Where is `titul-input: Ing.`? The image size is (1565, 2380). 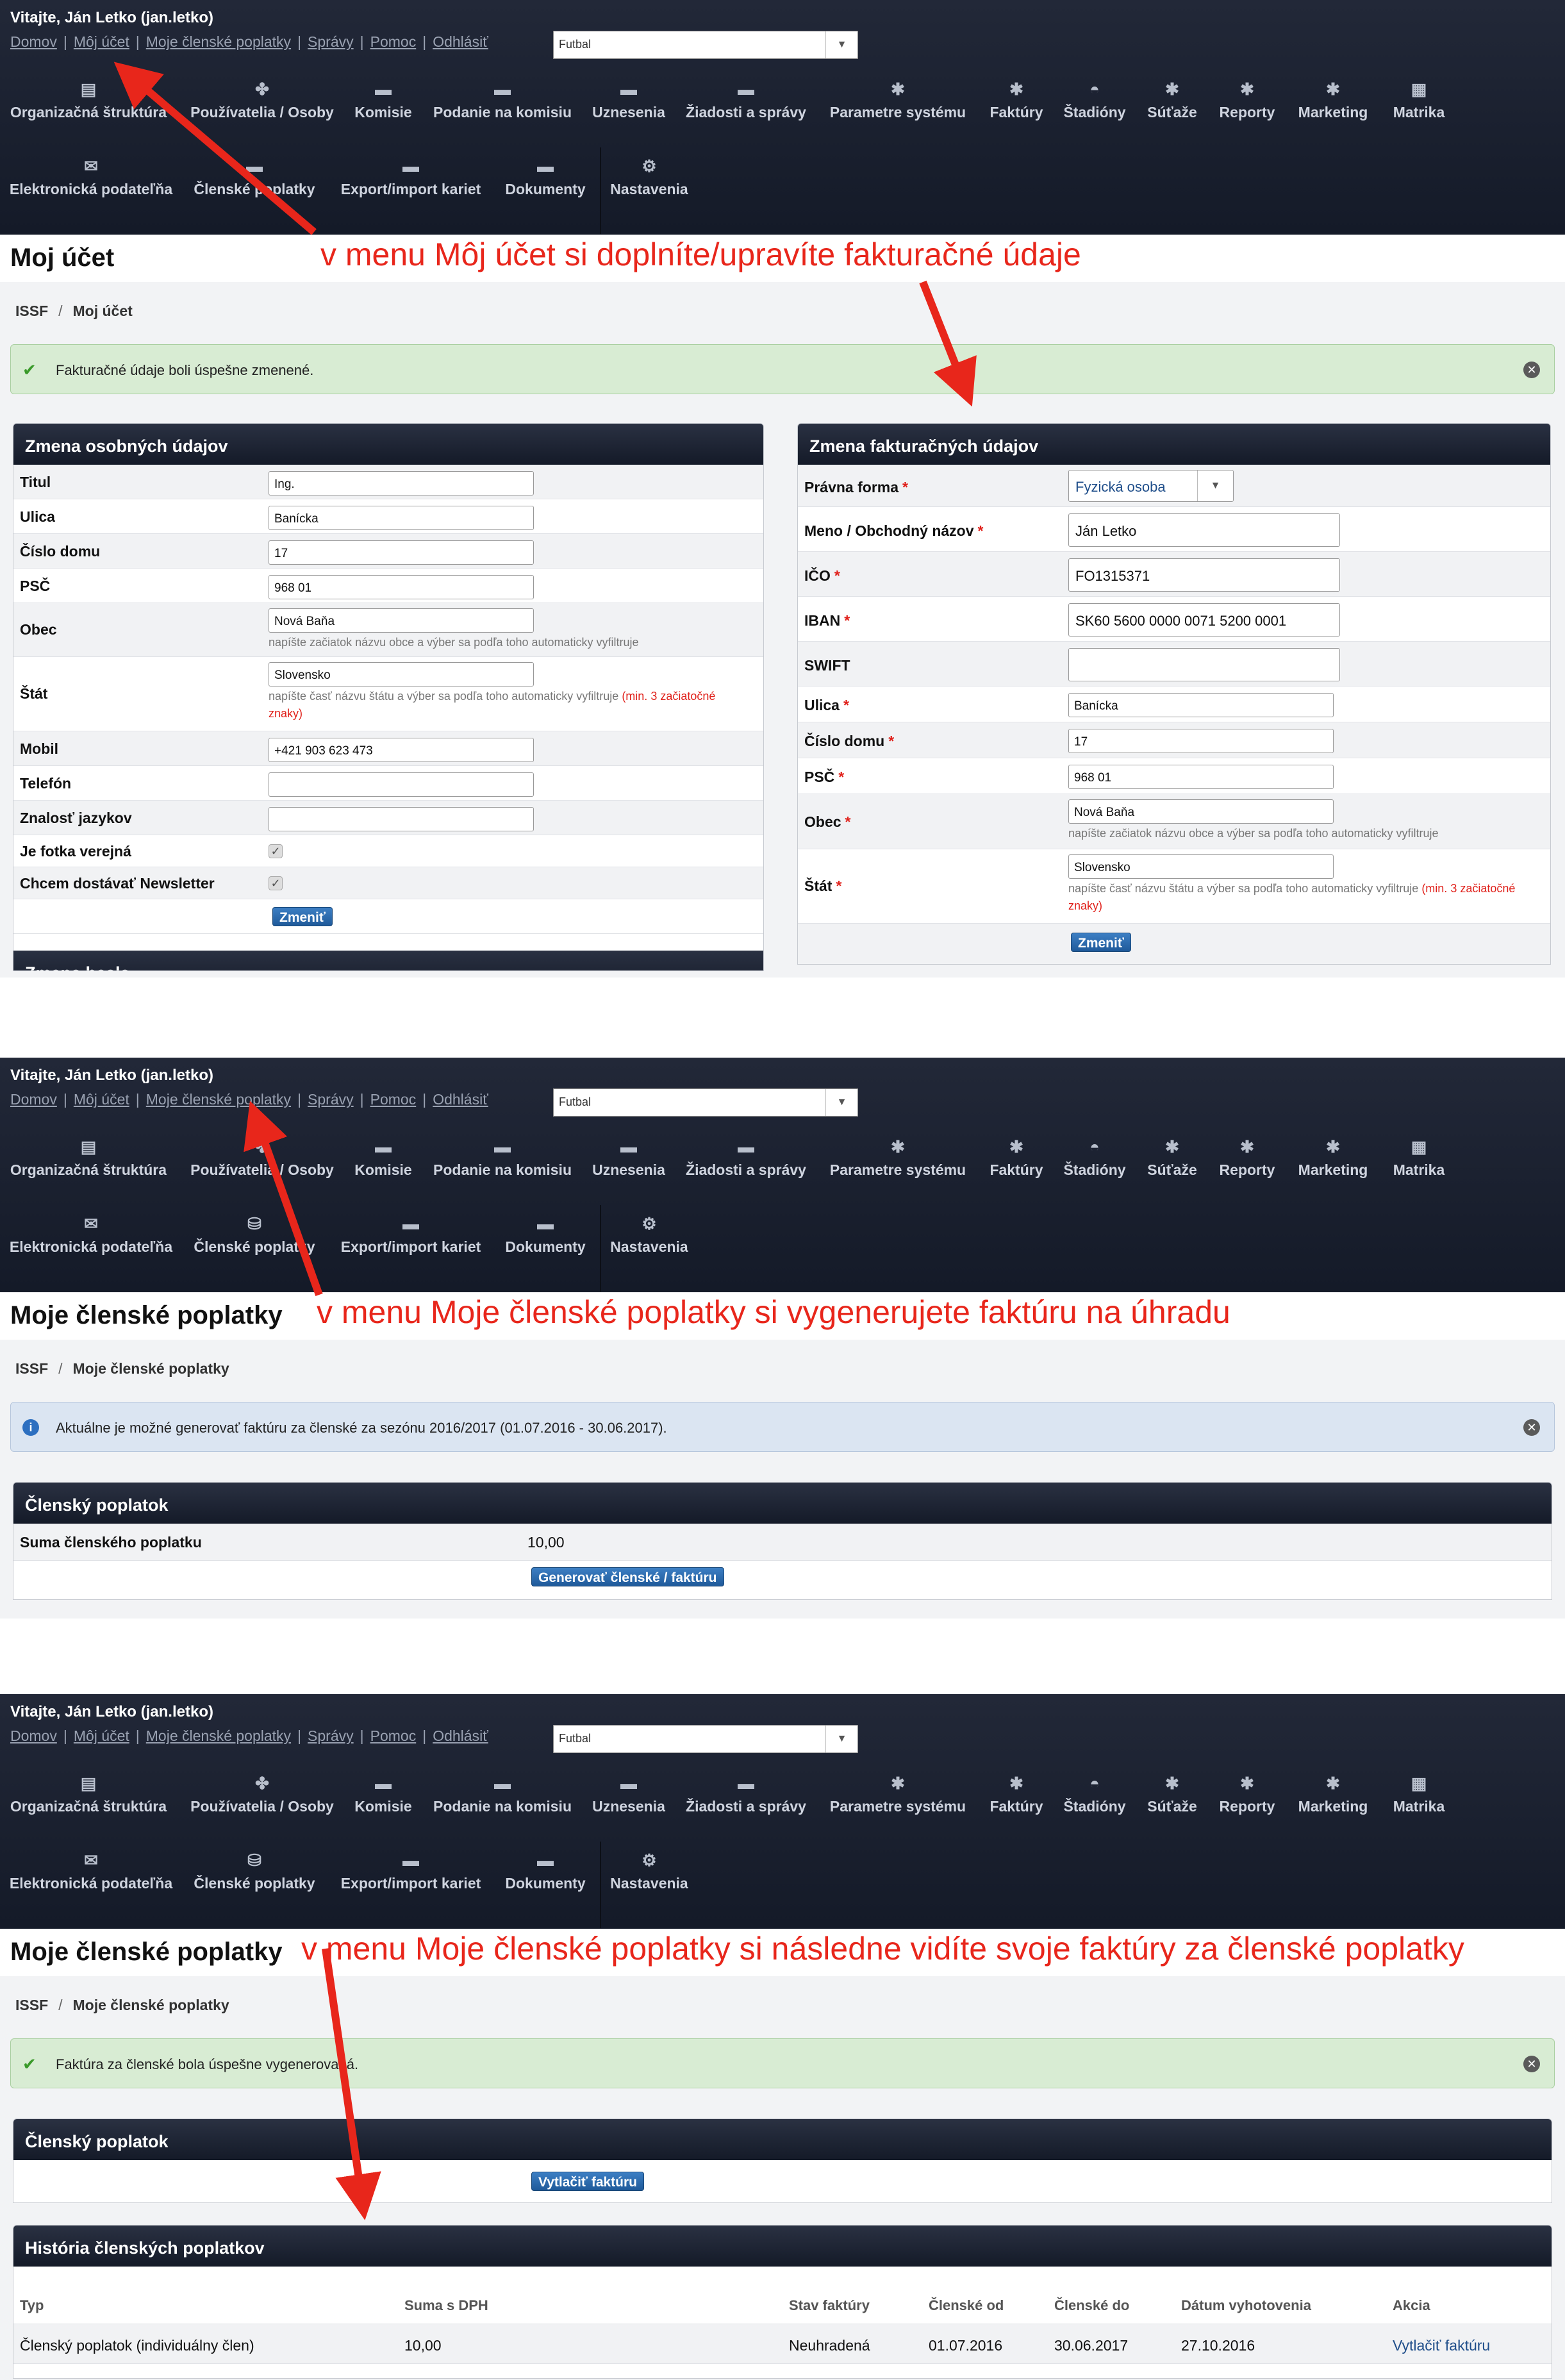
titul-input: Ing. is located at coordinates (401, 483).